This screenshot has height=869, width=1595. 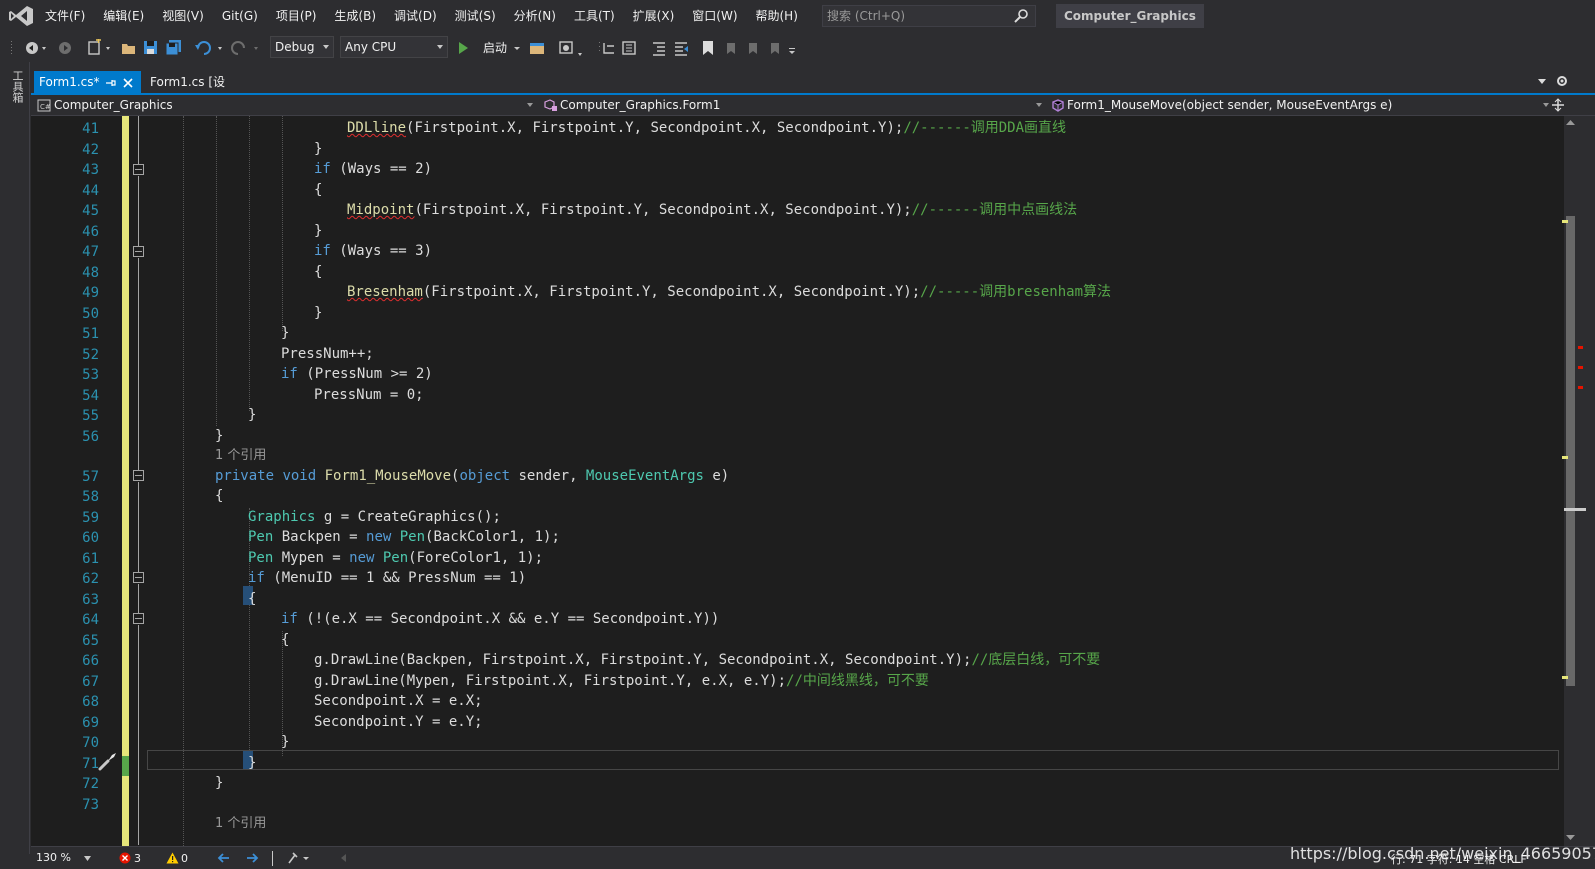 I want to click on line-number: 51, so click(x=90, y=334).